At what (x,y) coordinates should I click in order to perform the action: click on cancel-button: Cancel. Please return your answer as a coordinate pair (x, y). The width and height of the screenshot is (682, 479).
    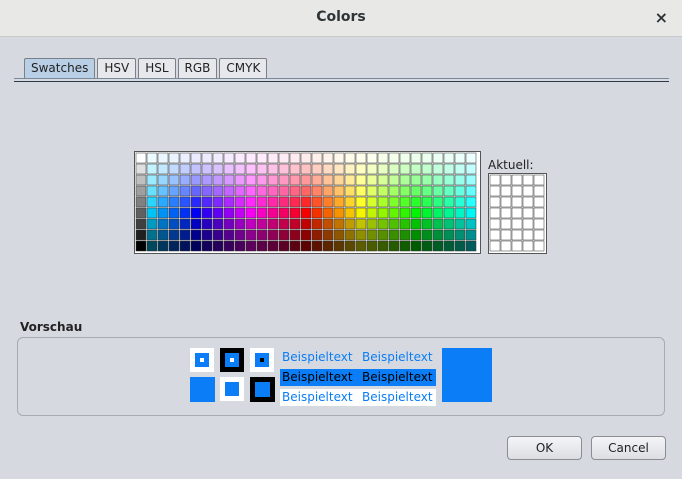
    Looking at the image, I should click on (628, 448).